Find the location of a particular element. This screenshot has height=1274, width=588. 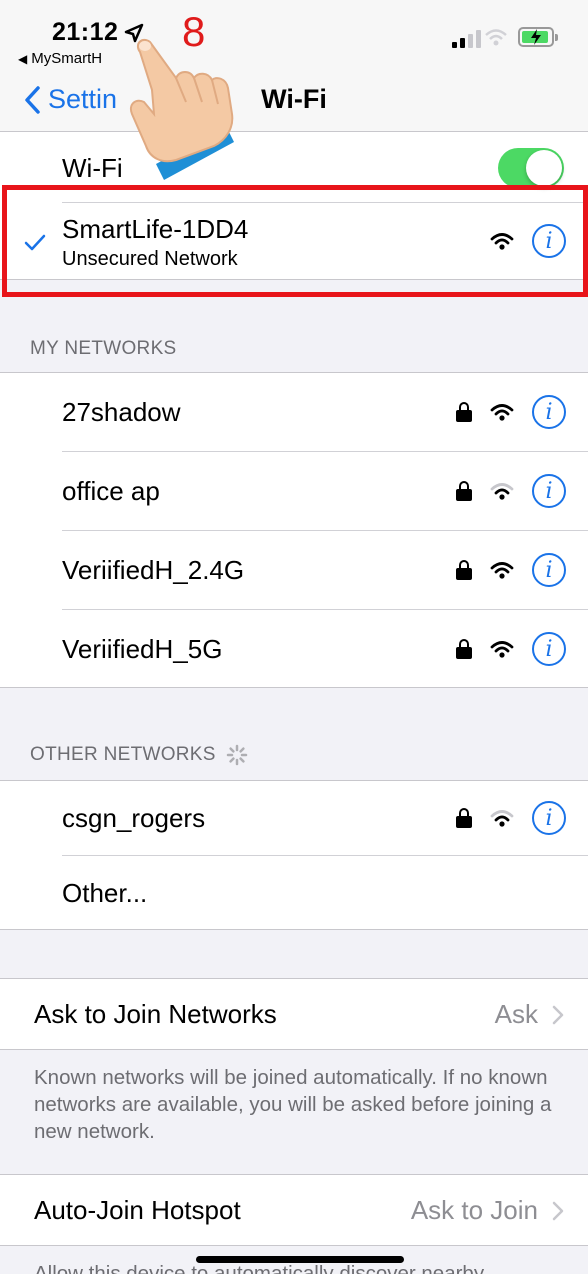

auto-join-value: Ask to Join is located at coordinates (474, 1210).